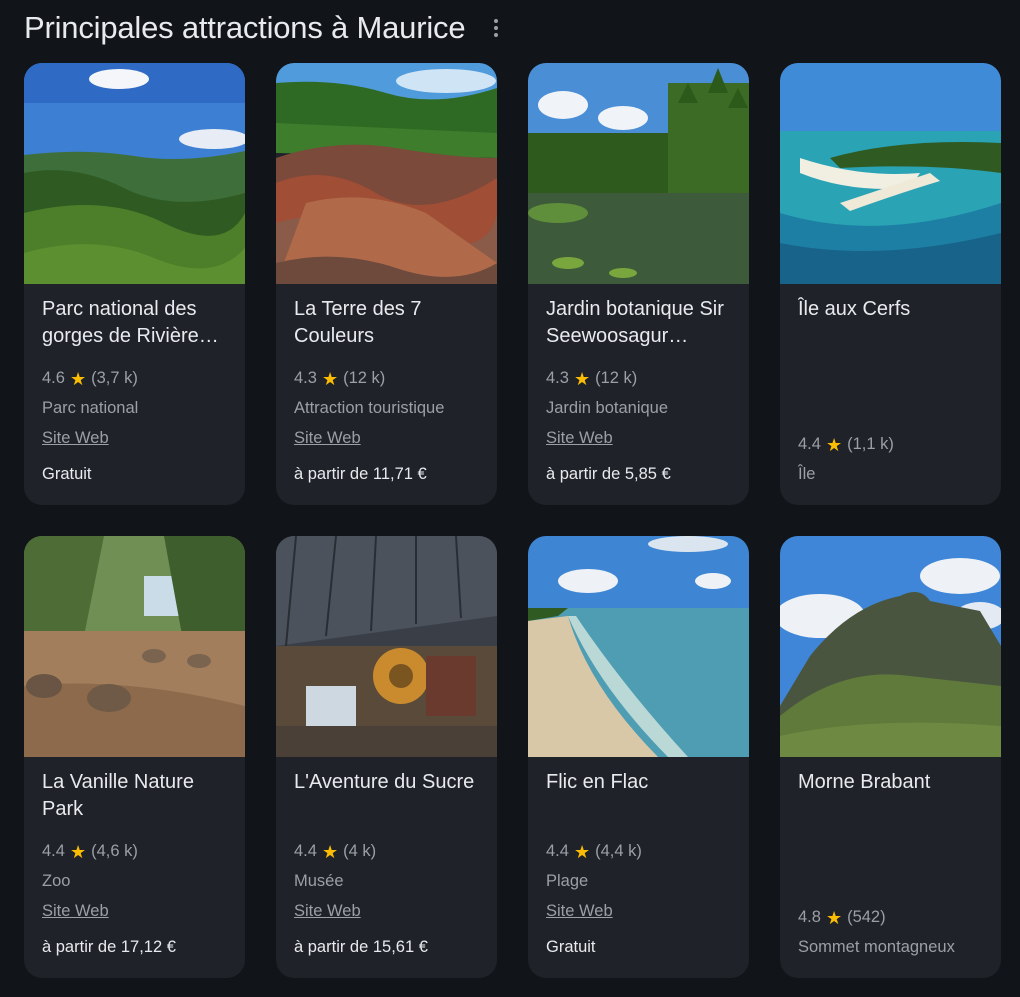  Describe the element at coordinates (870, 444) in the screenshot. I see `review-count: (1,1 k)` at that location.